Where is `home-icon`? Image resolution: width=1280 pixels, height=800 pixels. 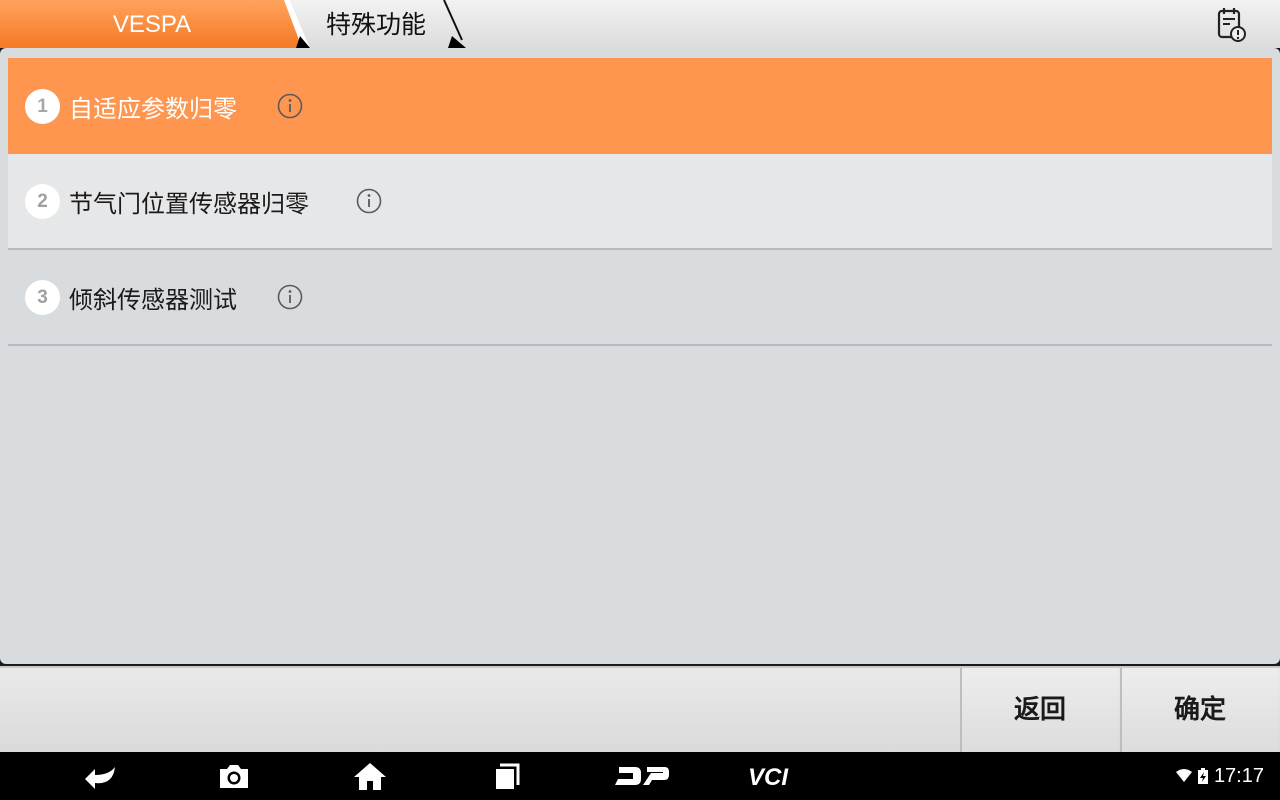 home-icon is located at coordinates (370, 776).